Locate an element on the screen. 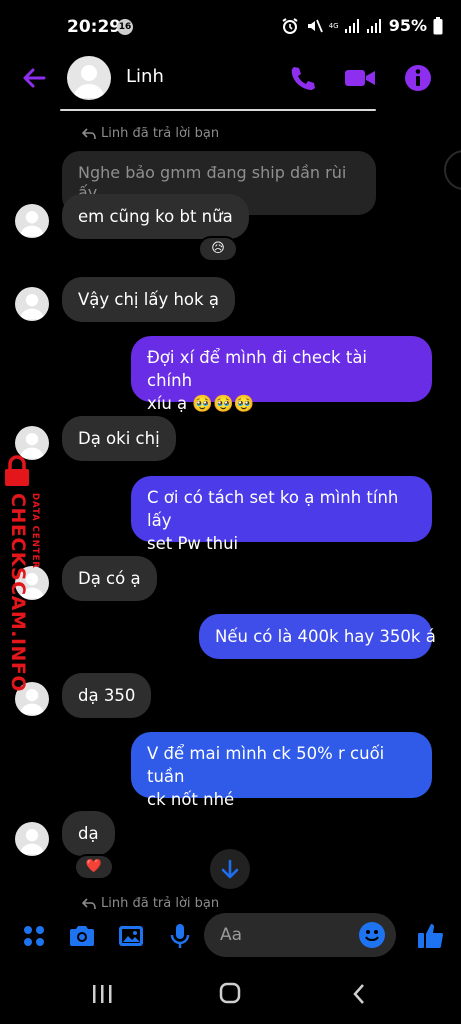 The image size is (461, 1024). side-button is located at coordinates (452, 170).